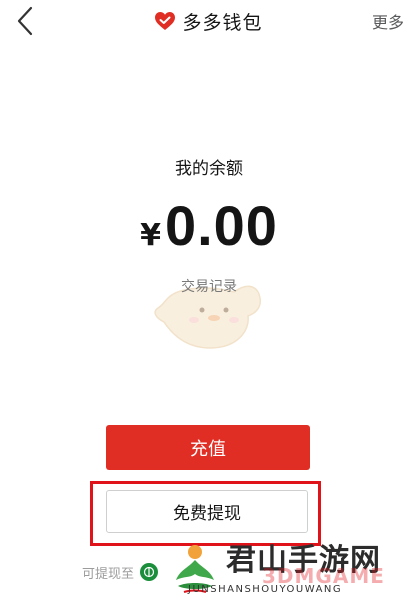  I want to click on currency-symbol: ¥, so click(150, 235).